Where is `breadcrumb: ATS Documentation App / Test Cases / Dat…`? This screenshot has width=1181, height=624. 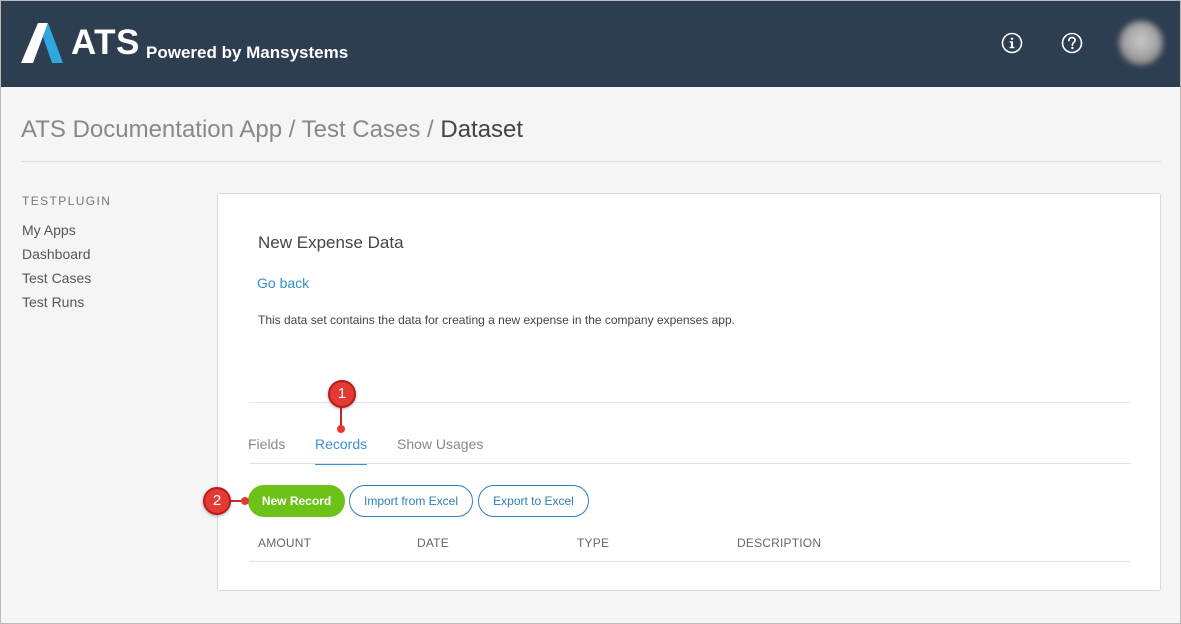
breadcrumb: ATS Documentation App / Test Cases / Dat… is located at coordinates (272, 130).